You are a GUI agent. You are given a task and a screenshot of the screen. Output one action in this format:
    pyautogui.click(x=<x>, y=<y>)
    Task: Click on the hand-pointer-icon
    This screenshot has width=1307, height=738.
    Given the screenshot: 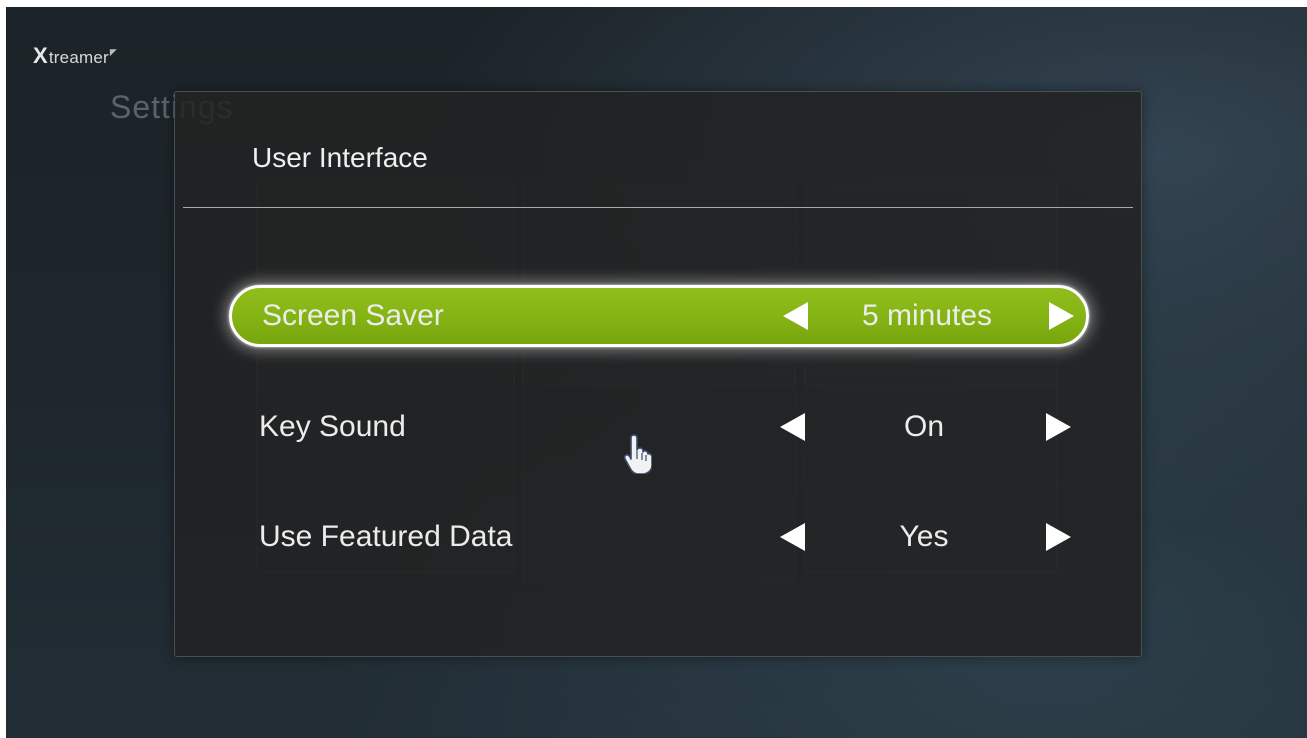 What is the action you would take?
    pyautogui.click(x=637, y=454)
    